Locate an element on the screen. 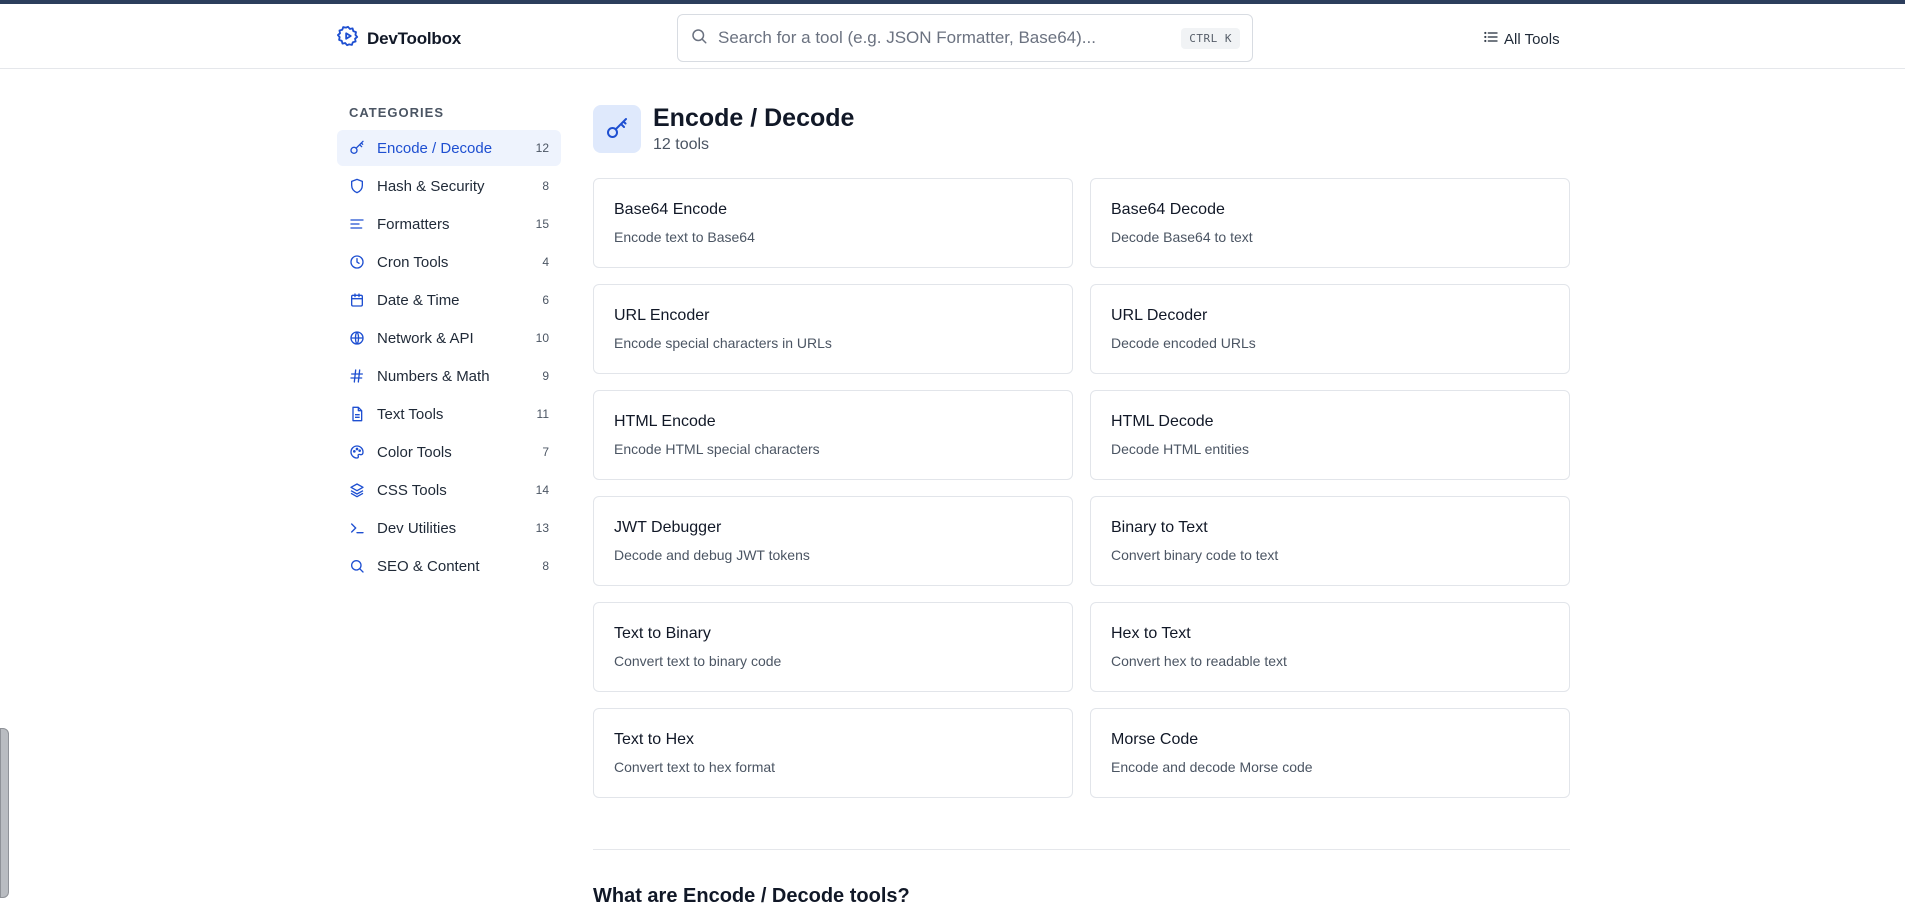 The height and width of the screenshot is (916, 1905). logo-text: DevToolbox is located at coordinates (414, 38).